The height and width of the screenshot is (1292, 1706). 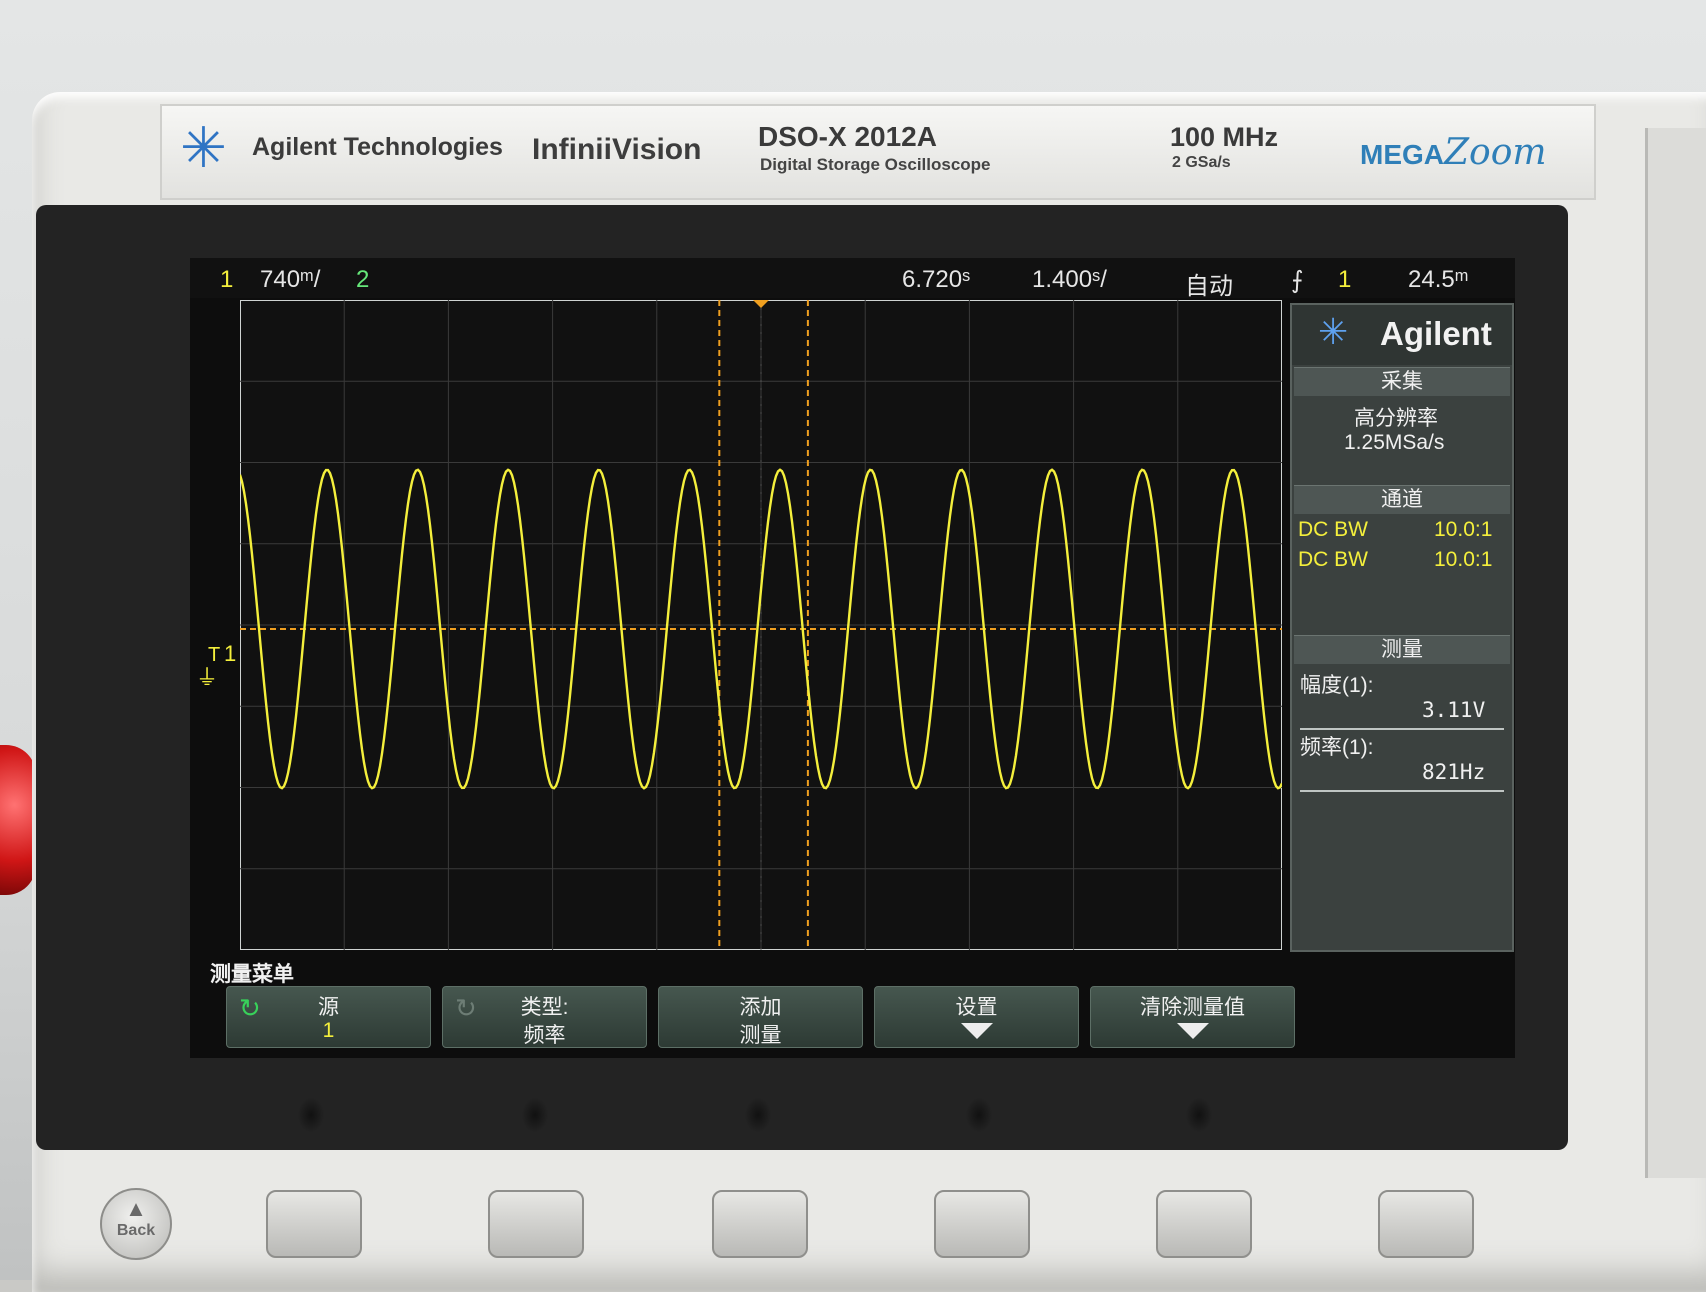 What do you see at coordinates (207, 677) in the screenshot?
I see `ground-icon: ⏚` at bounding box center [207, 677].